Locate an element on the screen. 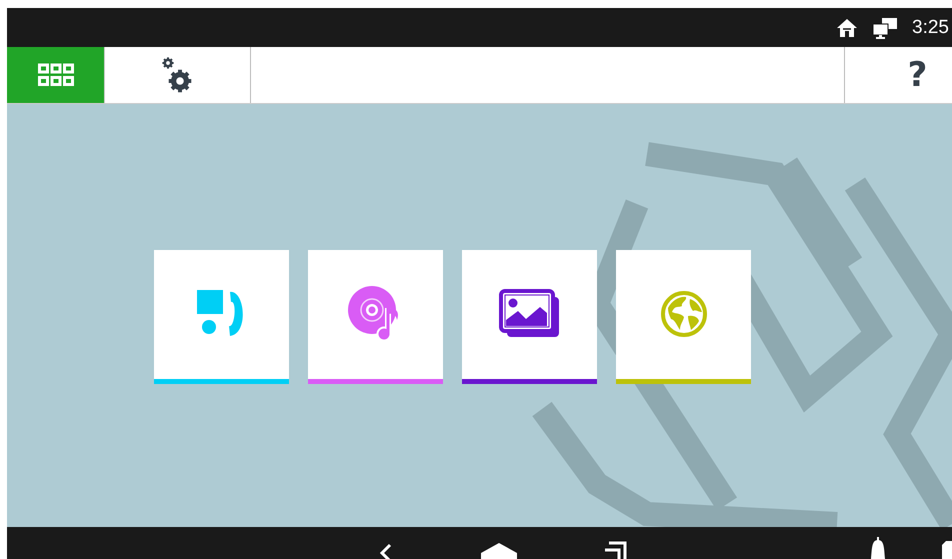 The width and height of the screenshot is (952, 559). apps-button is located at coordinates (55, 75).